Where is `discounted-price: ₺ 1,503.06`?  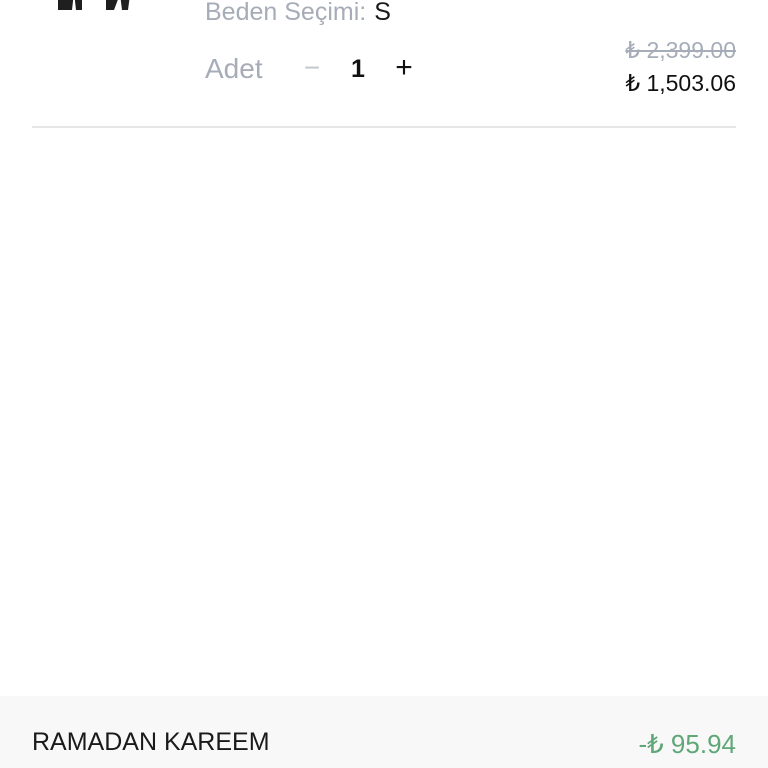 discounted-price: ₺ 1,503.06 is located at coordinates (680, 83).